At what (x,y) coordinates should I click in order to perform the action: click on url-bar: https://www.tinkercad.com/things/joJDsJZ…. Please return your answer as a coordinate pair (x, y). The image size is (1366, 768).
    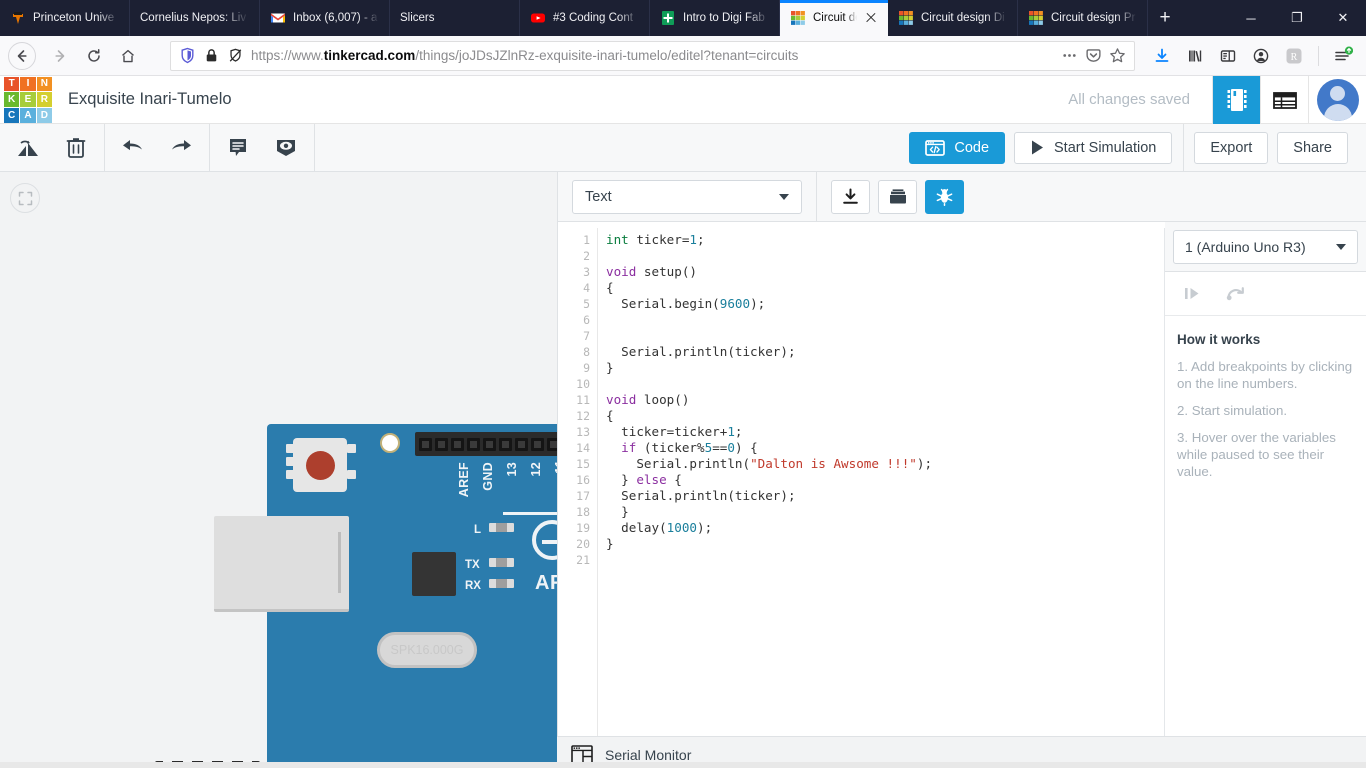
    Looking at the image, I should click on (652, 55).